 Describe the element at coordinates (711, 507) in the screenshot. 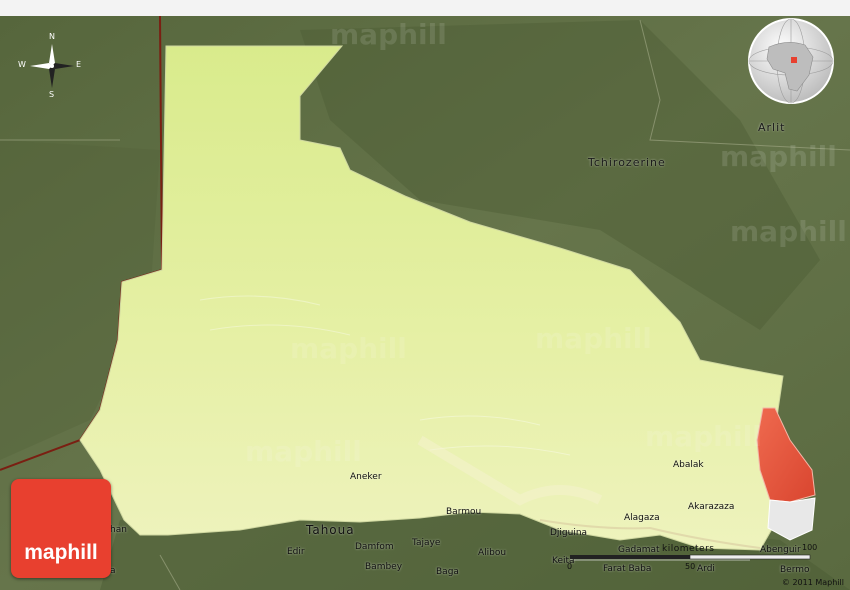

I see `place-label-akarazaza: Akarazaza` at that location.